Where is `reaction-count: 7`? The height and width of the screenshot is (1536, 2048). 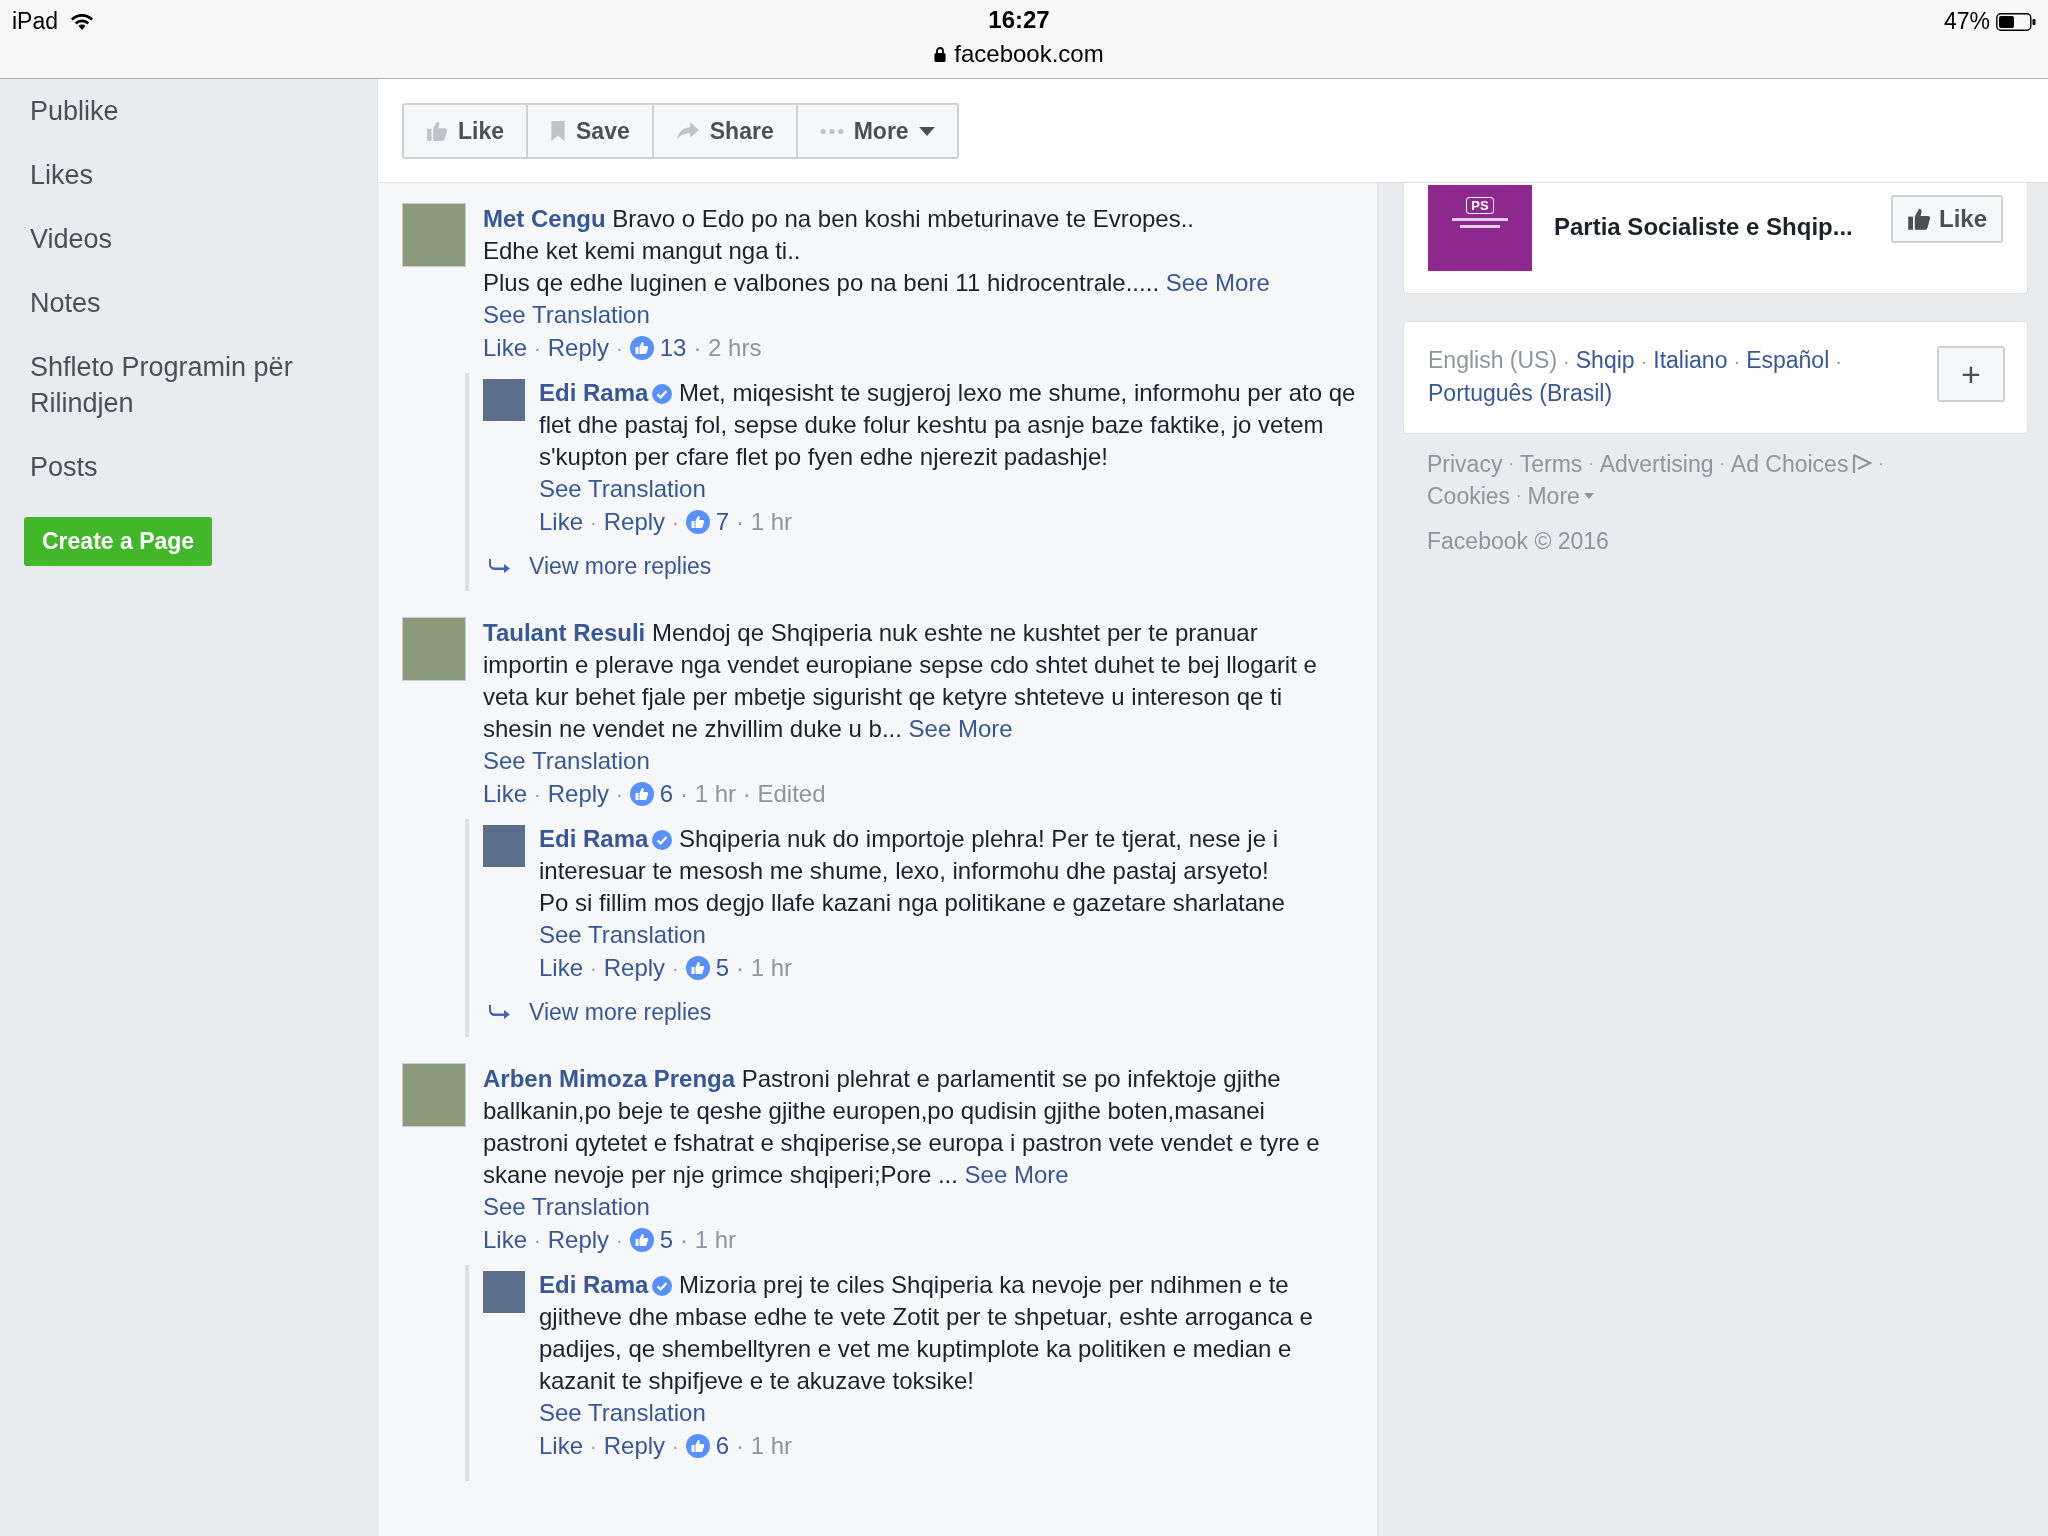
reaction-count: 7 is located at coordinates (707, 522).